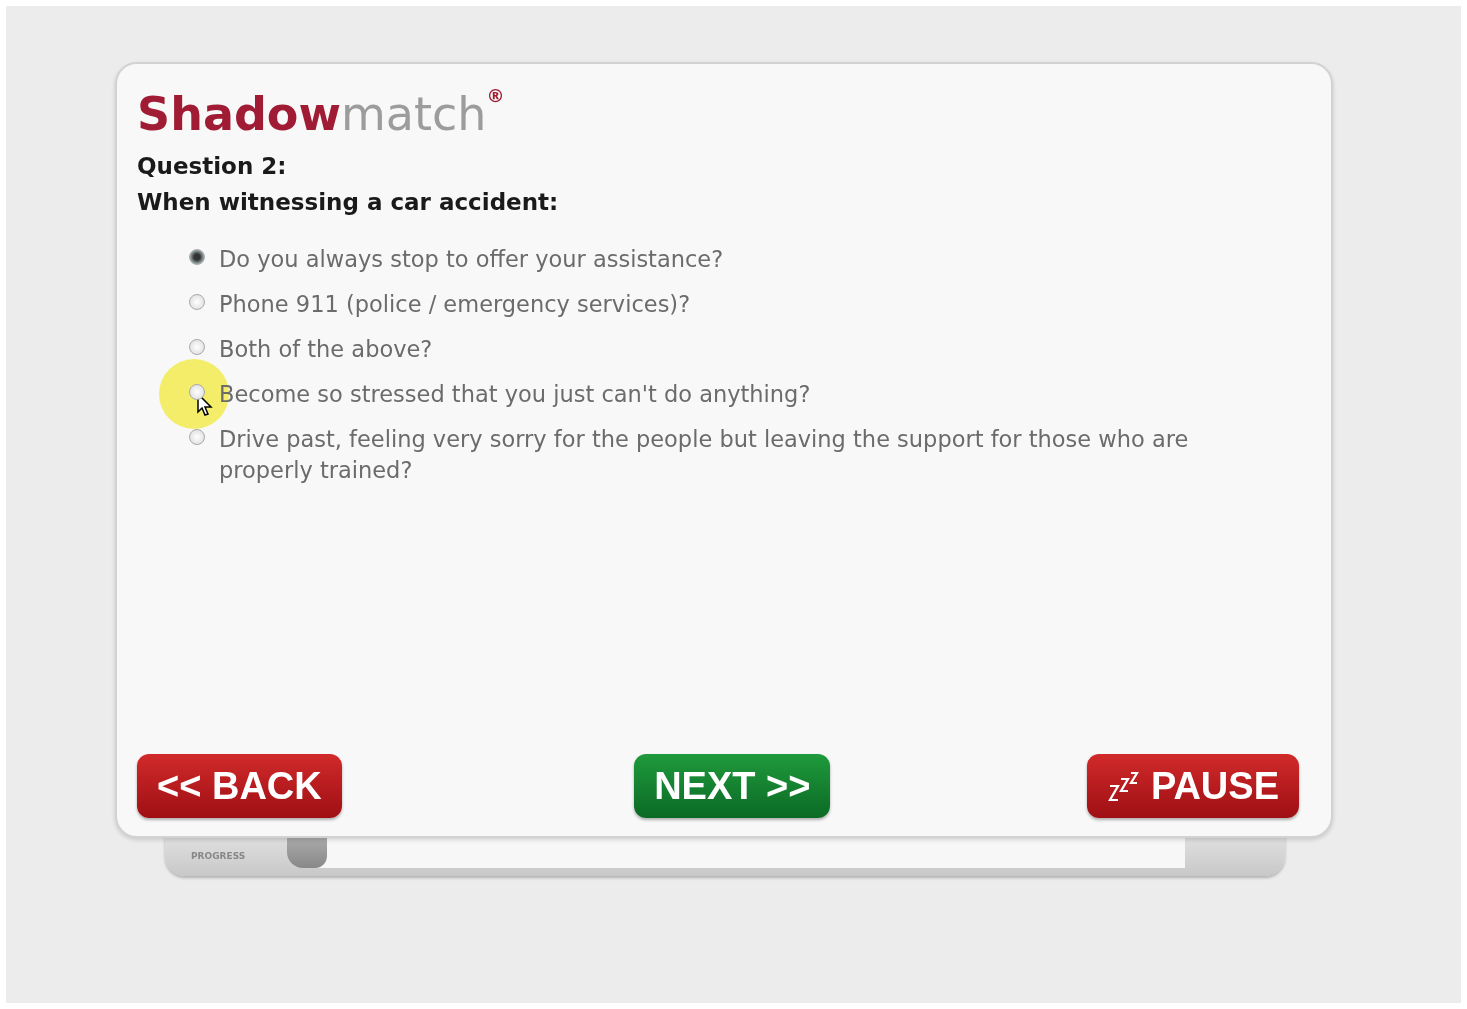  What do you see at coordinates (239, 786) in the screenshot?
I see `back-button: << BACK` at bounding box center [239, 786].